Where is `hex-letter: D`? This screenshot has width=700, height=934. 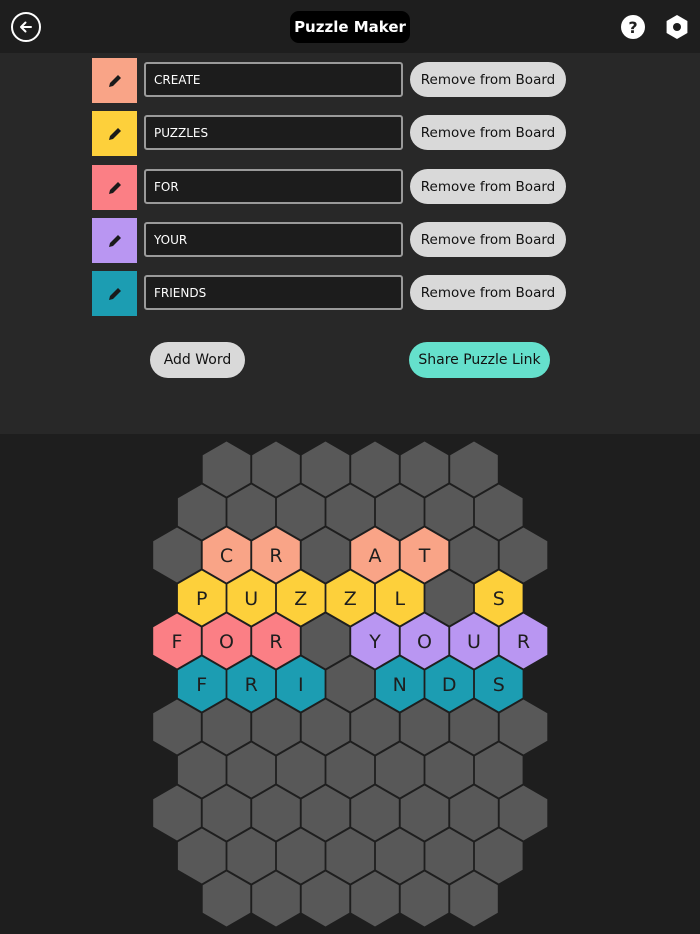
hex-letter: D is located at coordinates (449, 685).